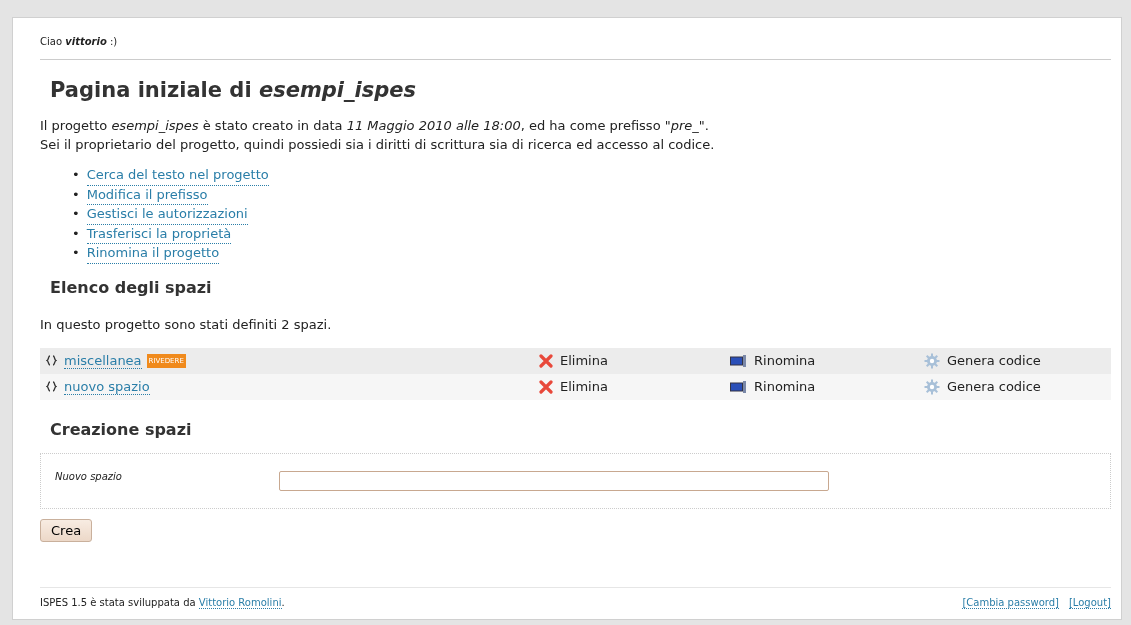 The width and height of the screenshot is (1131, 625). What do you see at coordinates (162, 603) in the screenshot?
I see `credits-text: ISPES 1.5 è stata sviluppata da Vittorio Romolini.` at bounding box center [162, 603].